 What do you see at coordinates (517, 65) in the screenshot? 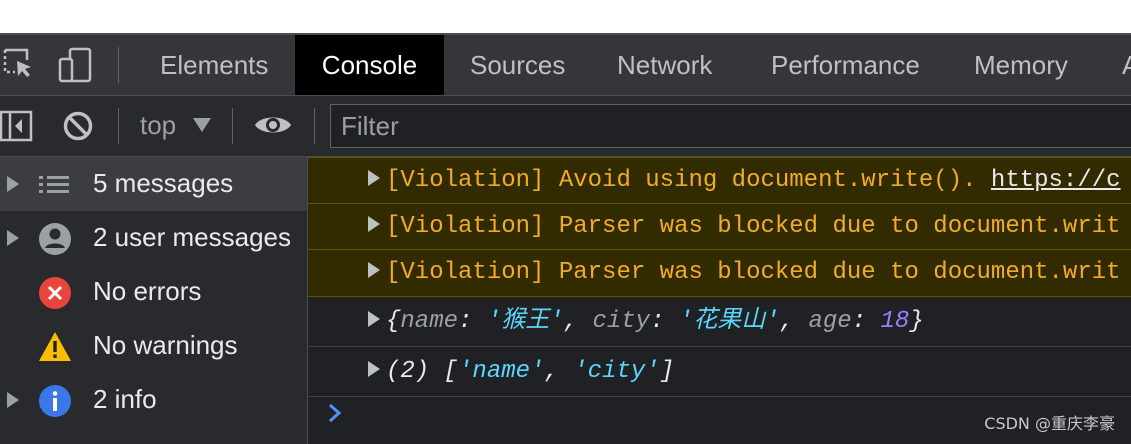
I see `tab-sources: Sources` at bounding box center [517, 65].